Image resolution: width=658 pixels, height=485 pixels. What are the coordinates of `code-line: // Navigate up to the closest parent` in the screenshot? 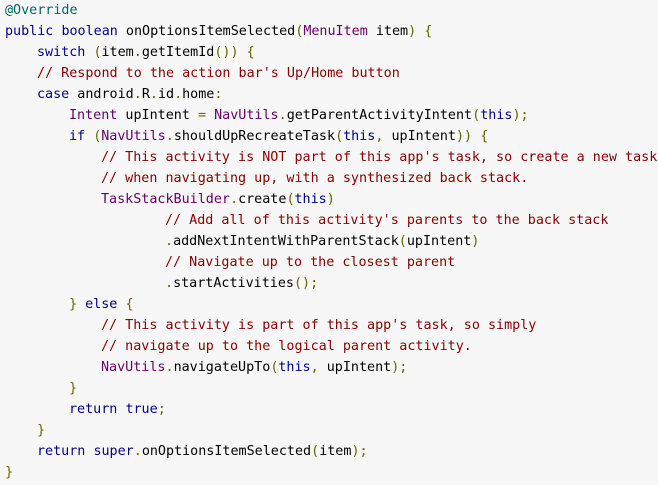 It's located at (329, 262).